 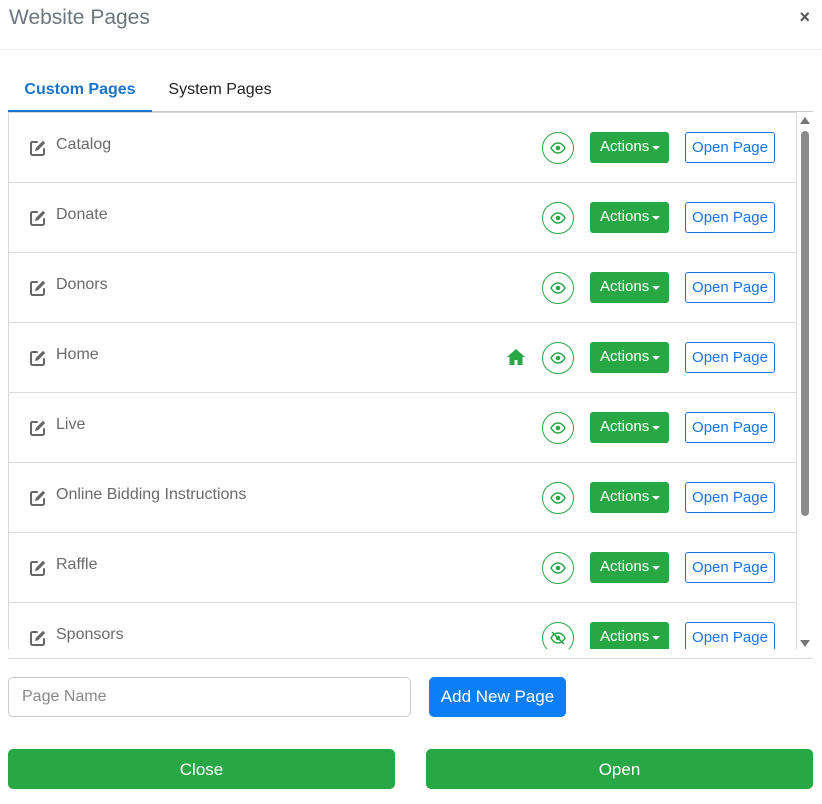 What do you see at coordinates (805, 120) in the screenshot?
I see `scroll-up-arrow` at bounding box center [805, 120].